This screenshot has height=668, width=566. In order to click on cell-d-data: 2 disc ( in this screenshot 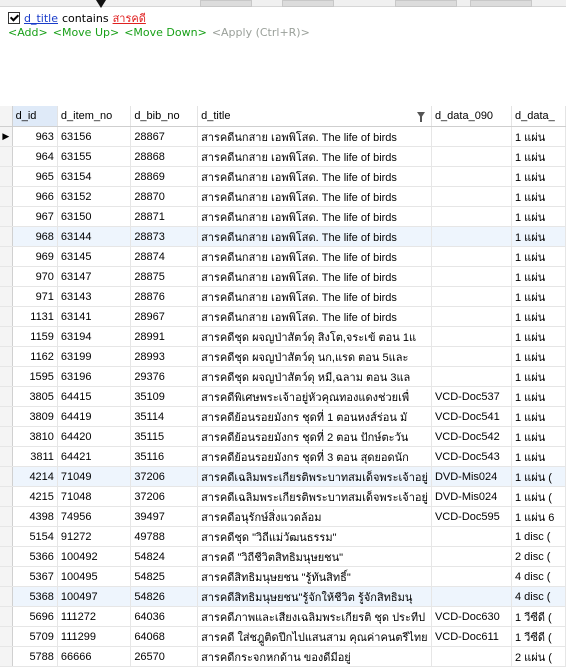, I will do `click(538, 556)`.